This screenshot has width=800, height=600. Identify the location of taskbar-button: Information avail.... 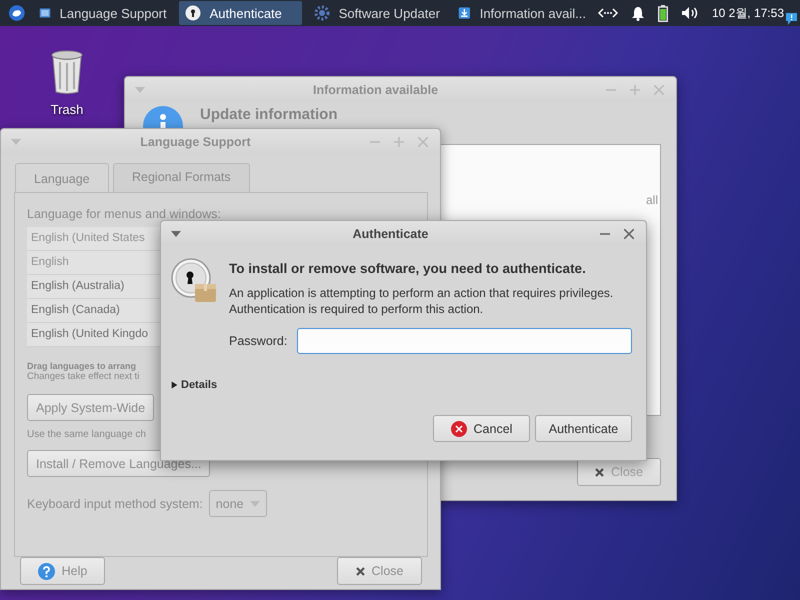
(522, 13).